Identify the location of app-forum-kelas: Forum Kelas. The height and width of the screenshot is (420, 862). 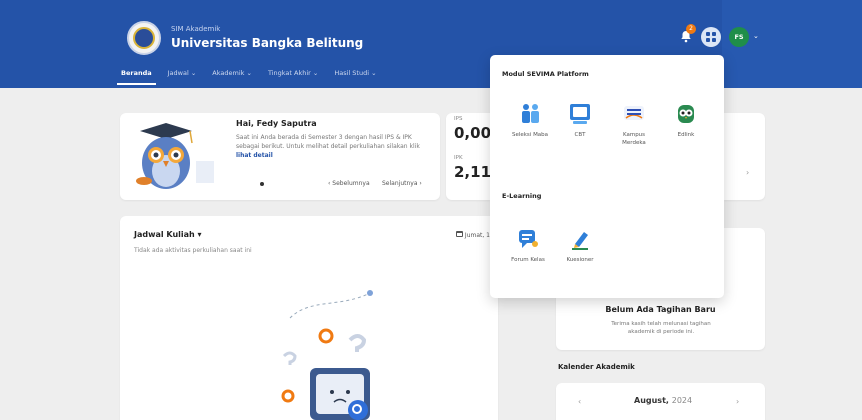
(528, 246).